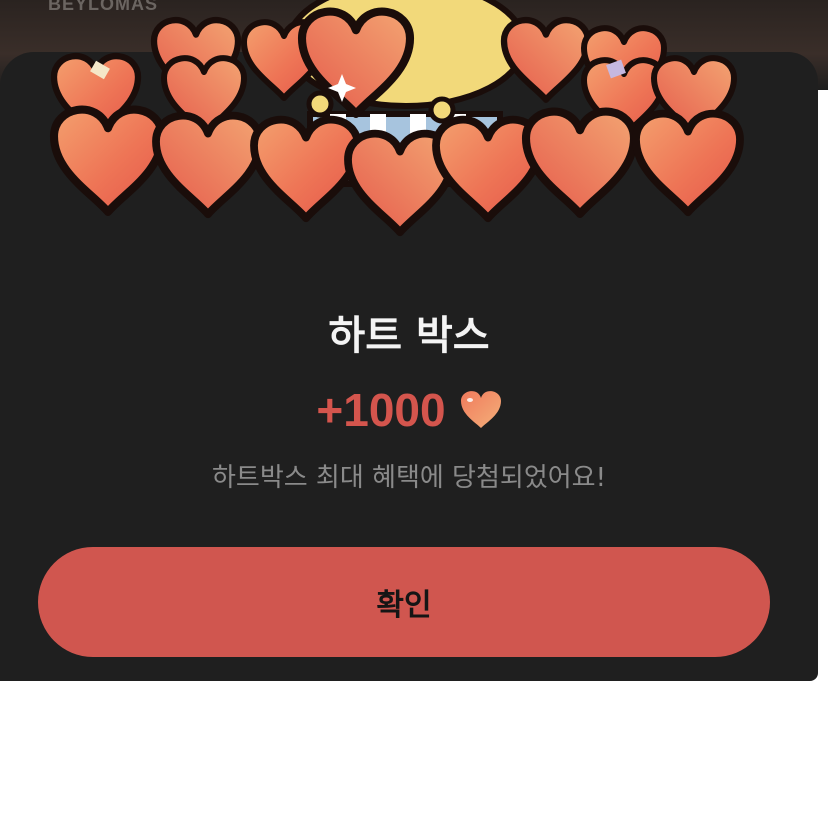  What do you see at coordinates (103, 7) in the screenshot?
I see `background-logo: BEYLOMAS` at bounding box center [103, 7].